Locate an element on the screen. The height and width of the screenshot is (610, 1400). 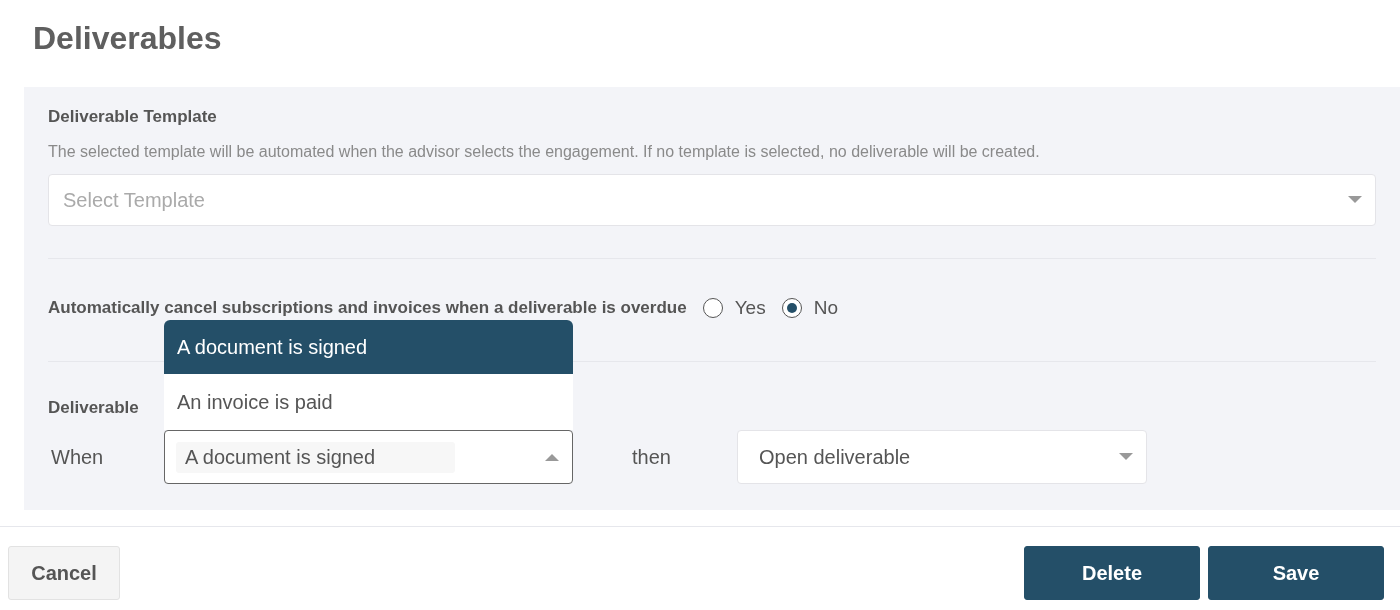
cancel-button: Cancel is located at coordinates (64, 573).